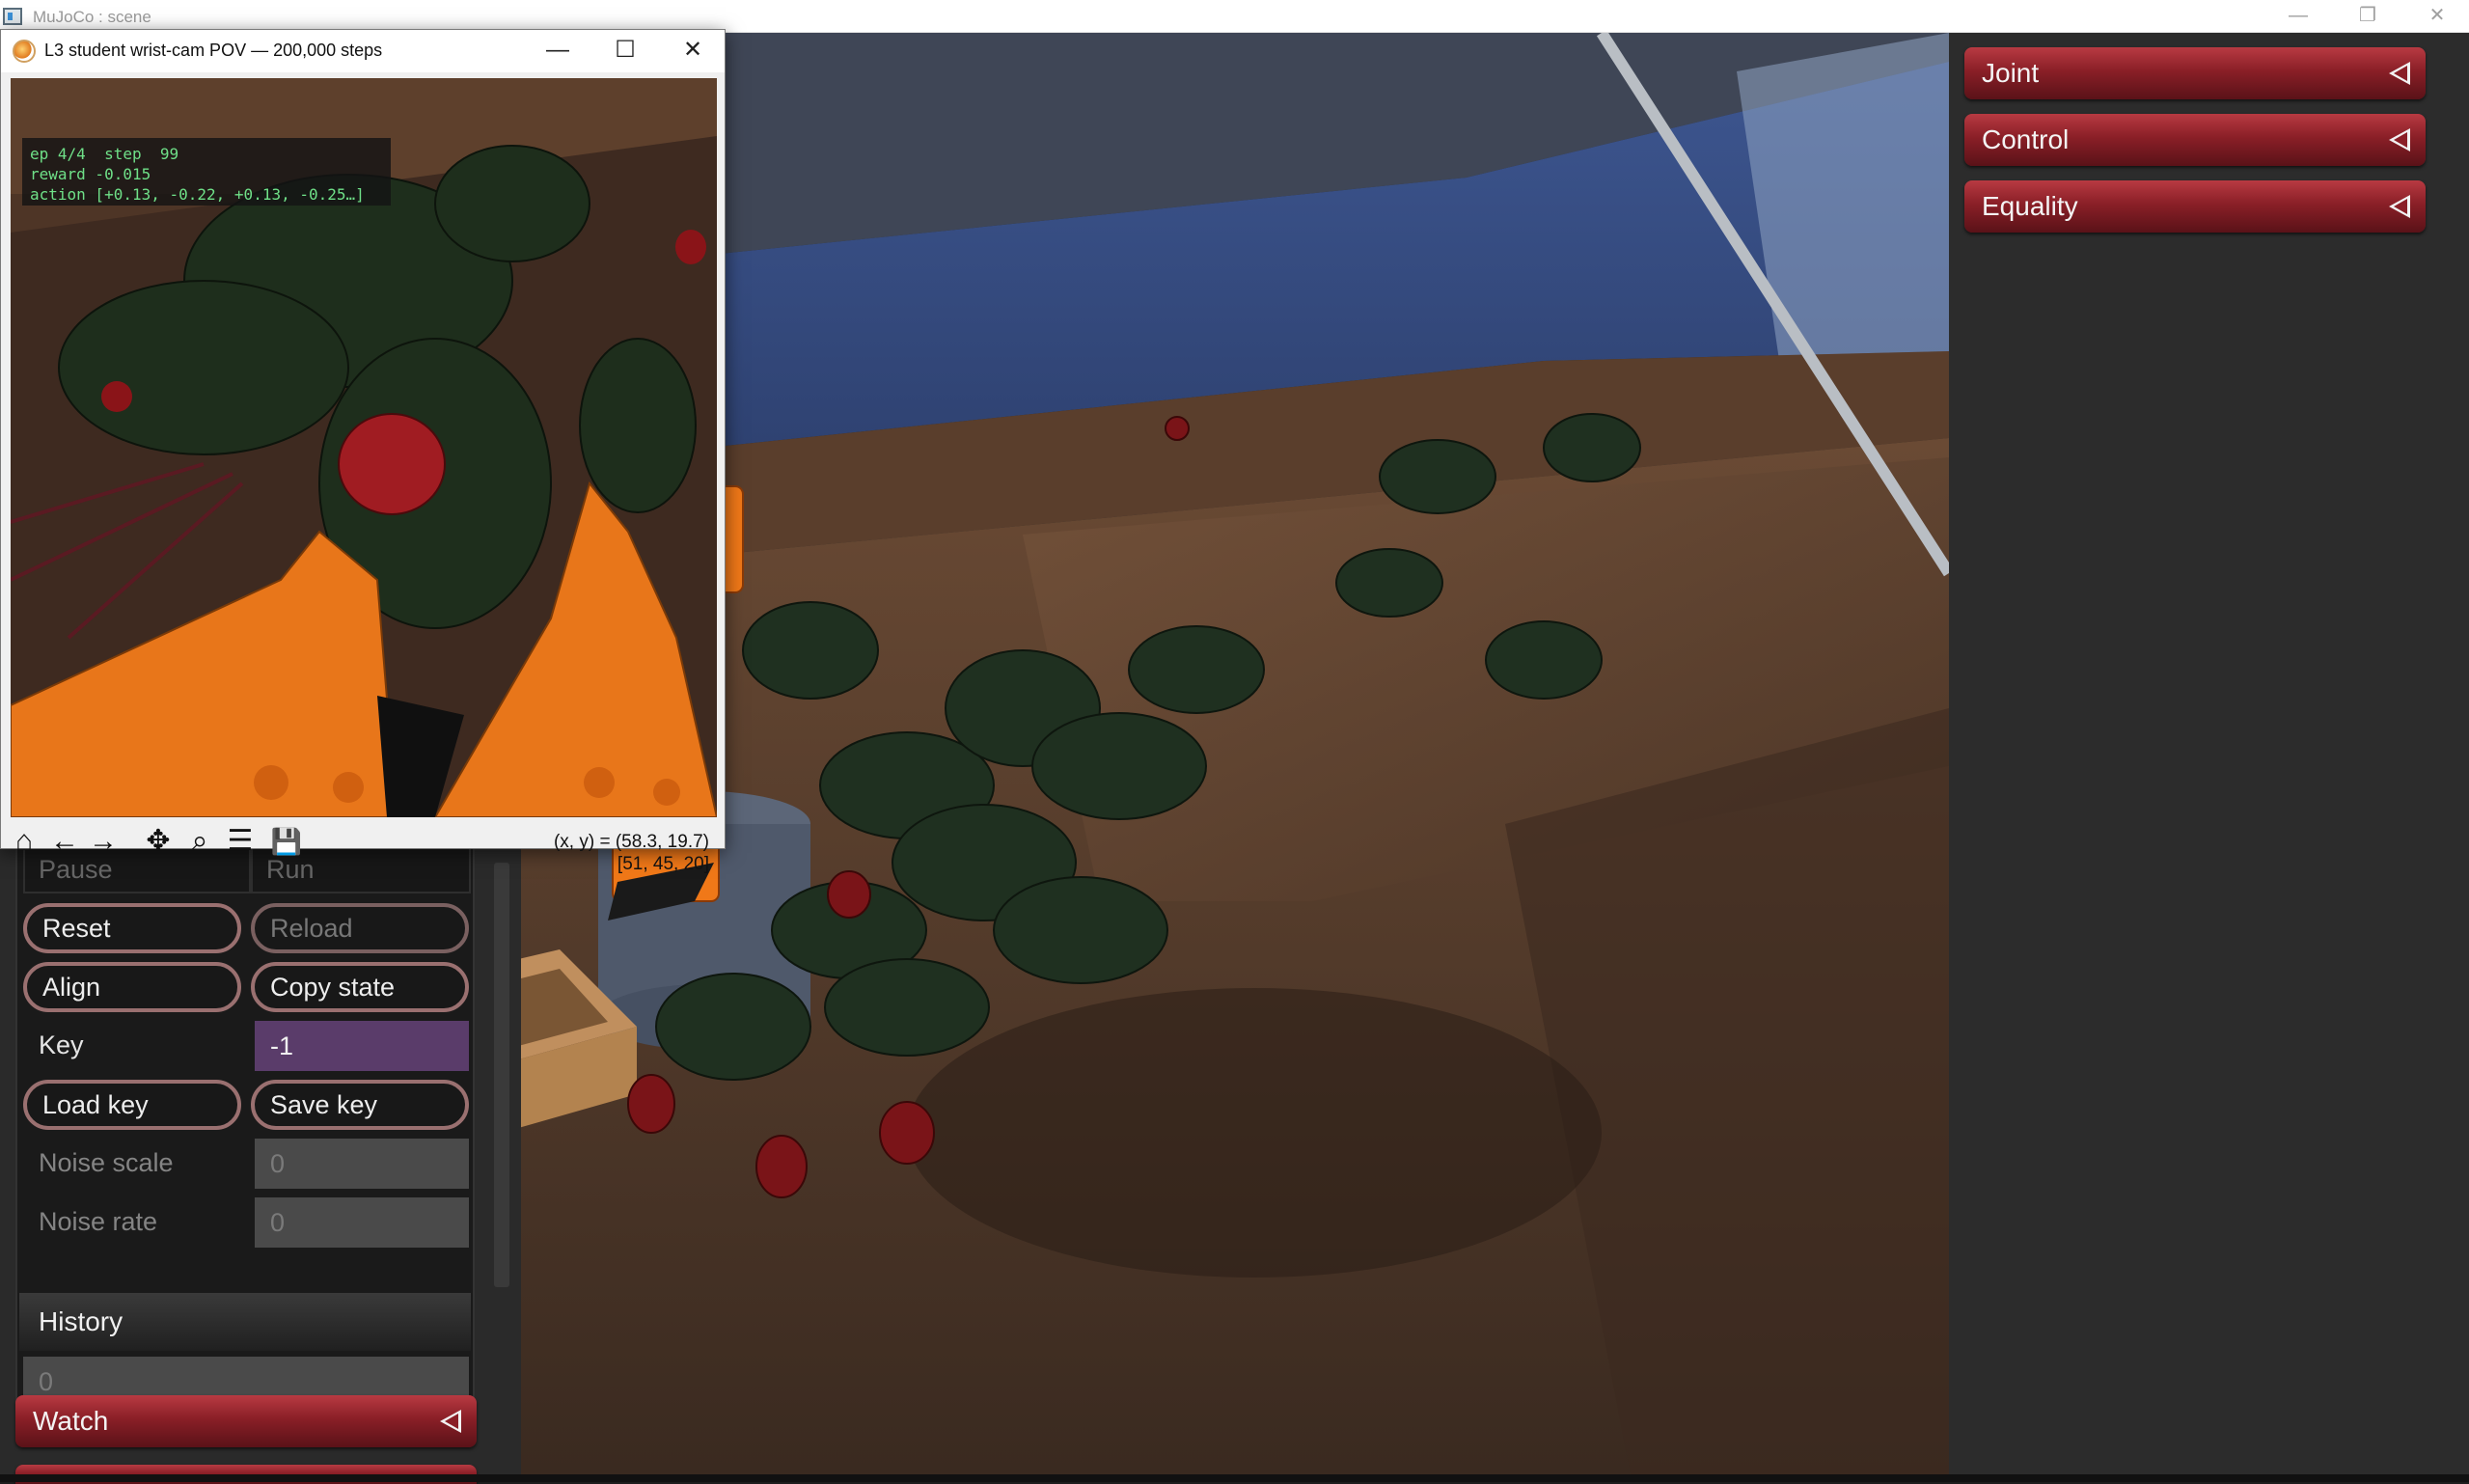 The image size is (2469, 1484). Describe the element at coordinates (240, 842) in the screenshot. I see `configure-subplots-icon: ☰` at that location.